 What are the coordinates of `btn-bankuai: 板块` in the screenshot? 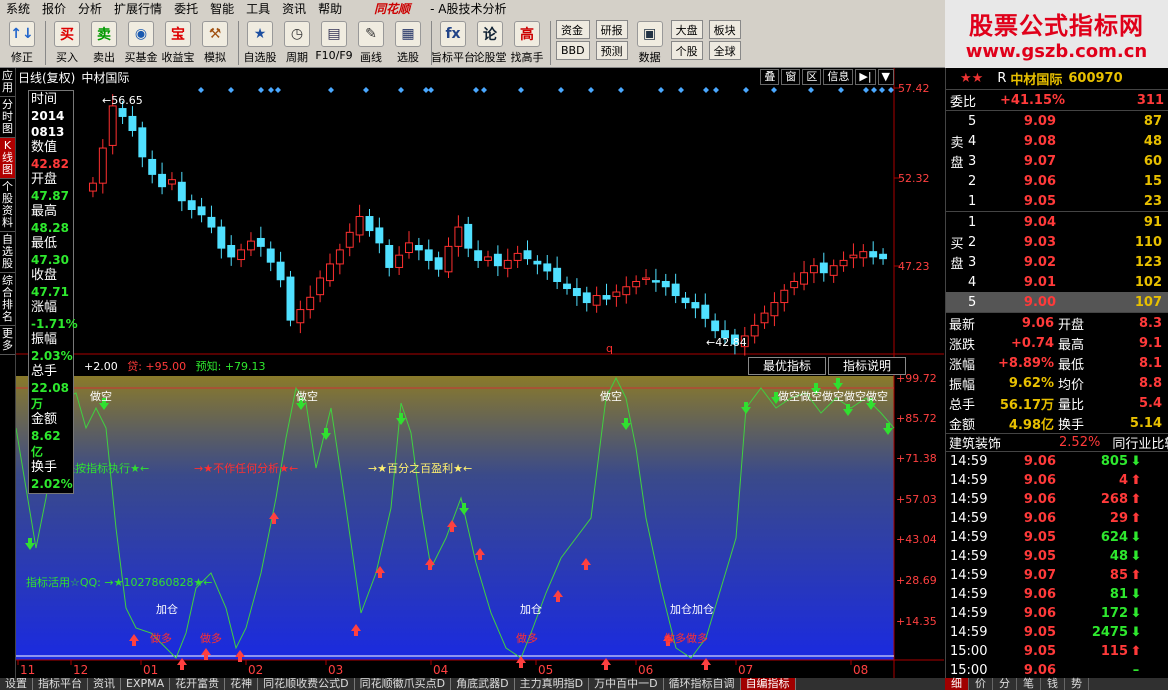 It's located at (724, 29).